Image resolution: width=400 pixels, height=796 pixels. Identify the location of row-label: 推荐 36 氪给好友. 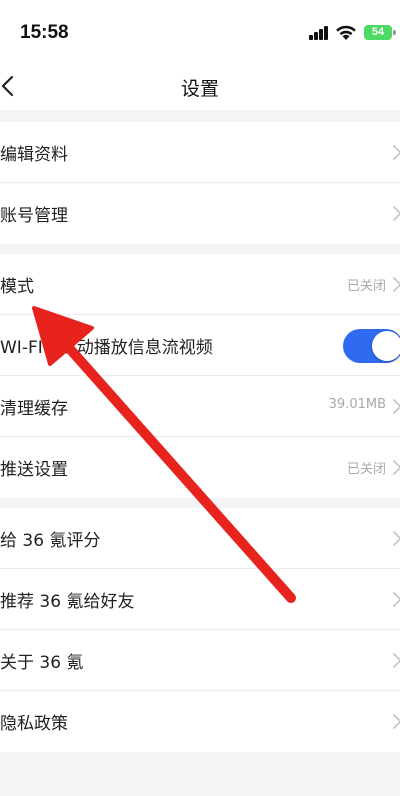
(67, 602).